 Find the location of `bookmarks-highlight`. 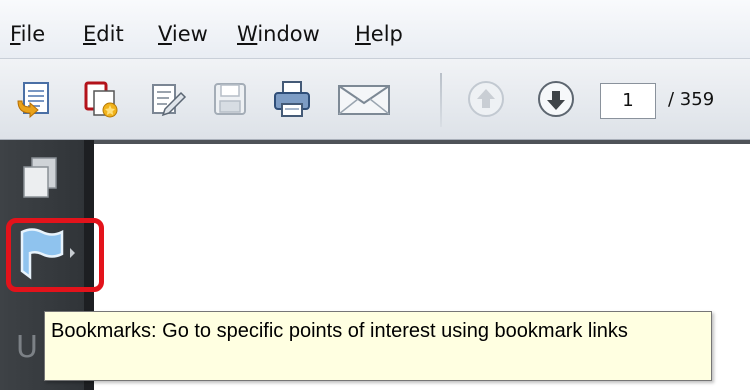

bookmarks-highlight is located at coordinates (55, 255).